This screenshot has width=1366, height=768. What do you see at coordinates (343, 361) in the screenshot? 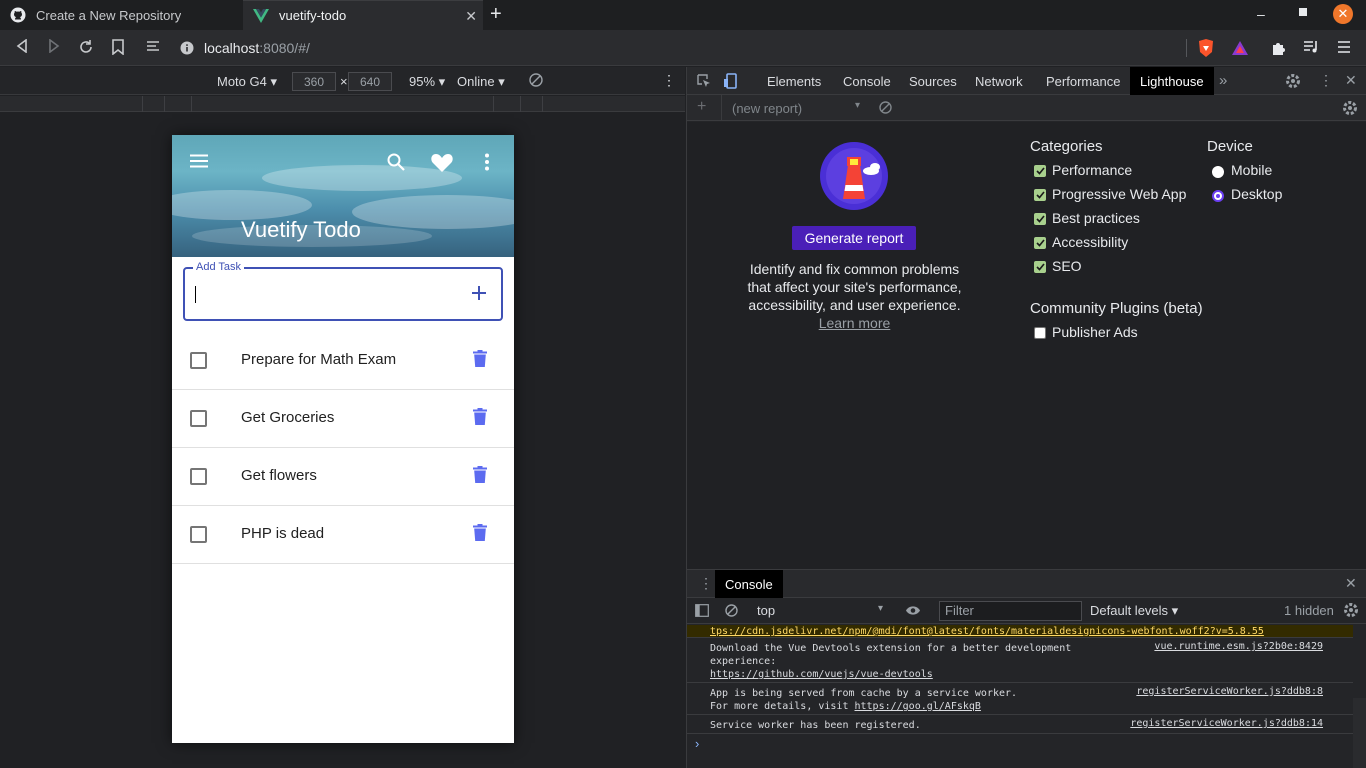
I see `todo-item: Prepare for Math Exam` at bounding box center [343, 361].